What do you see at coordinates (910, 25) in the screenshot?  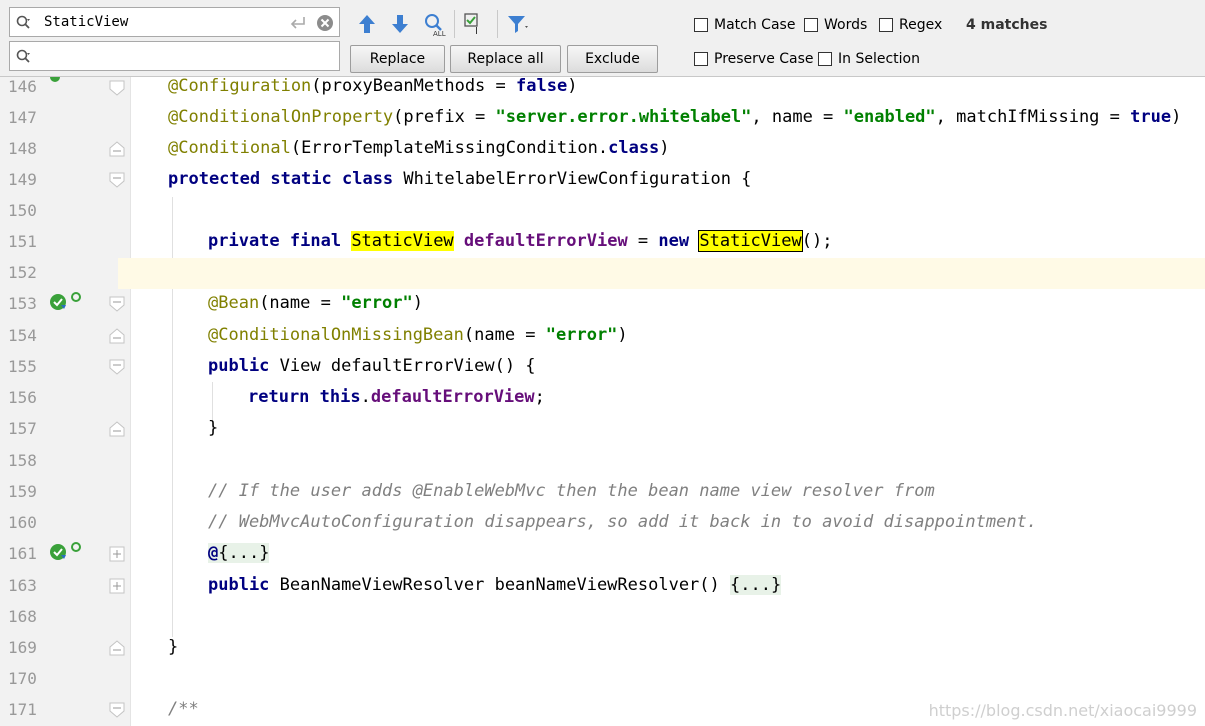 I see `regex-checkbox: Regex` at bounding box center [910, 25].